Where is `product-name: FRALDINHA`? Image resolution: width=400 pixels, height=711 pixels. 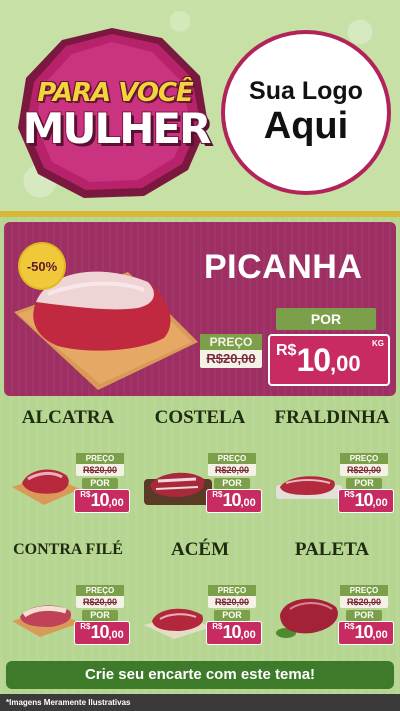 product-name: FRALDINHA is located at coordinates (332, 417).